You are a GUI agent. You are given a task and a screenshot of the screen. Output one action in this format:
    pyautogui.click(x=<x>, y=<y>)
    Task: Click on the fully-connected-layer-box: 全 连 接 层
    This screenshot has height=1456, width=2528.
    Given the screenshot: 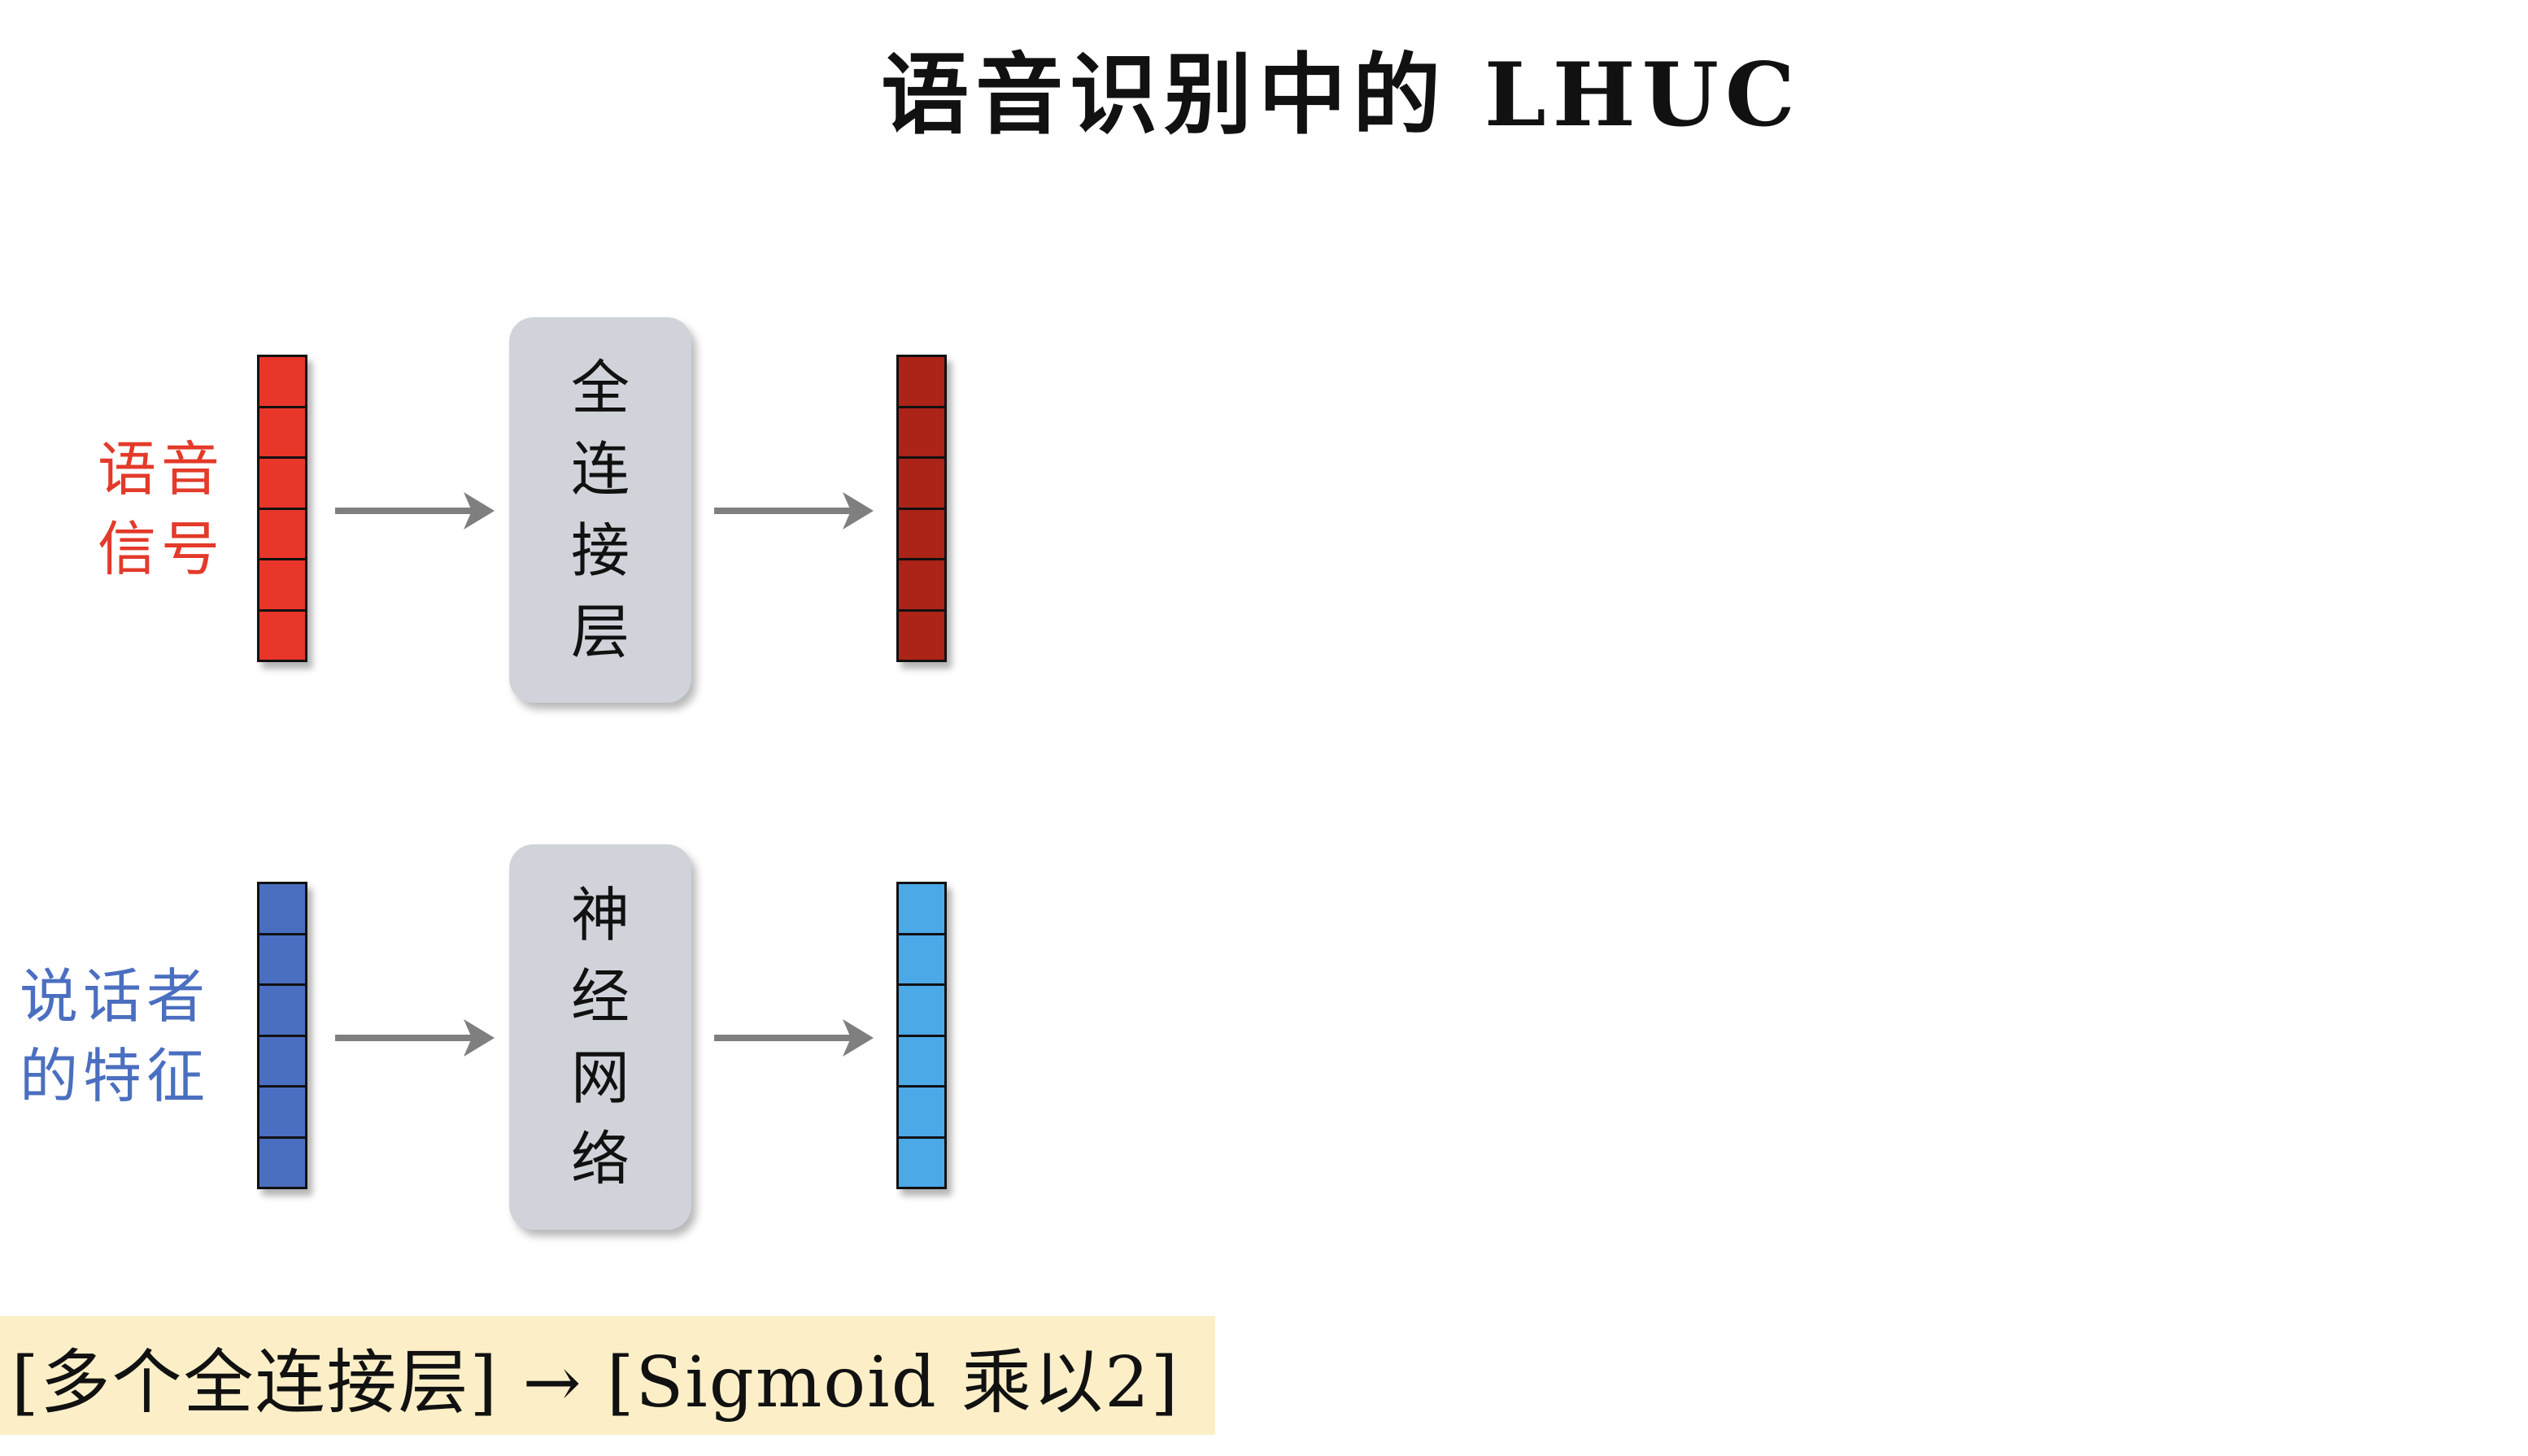 What is the action you would take?
    pyautogui.click(x=600, y=510)
    